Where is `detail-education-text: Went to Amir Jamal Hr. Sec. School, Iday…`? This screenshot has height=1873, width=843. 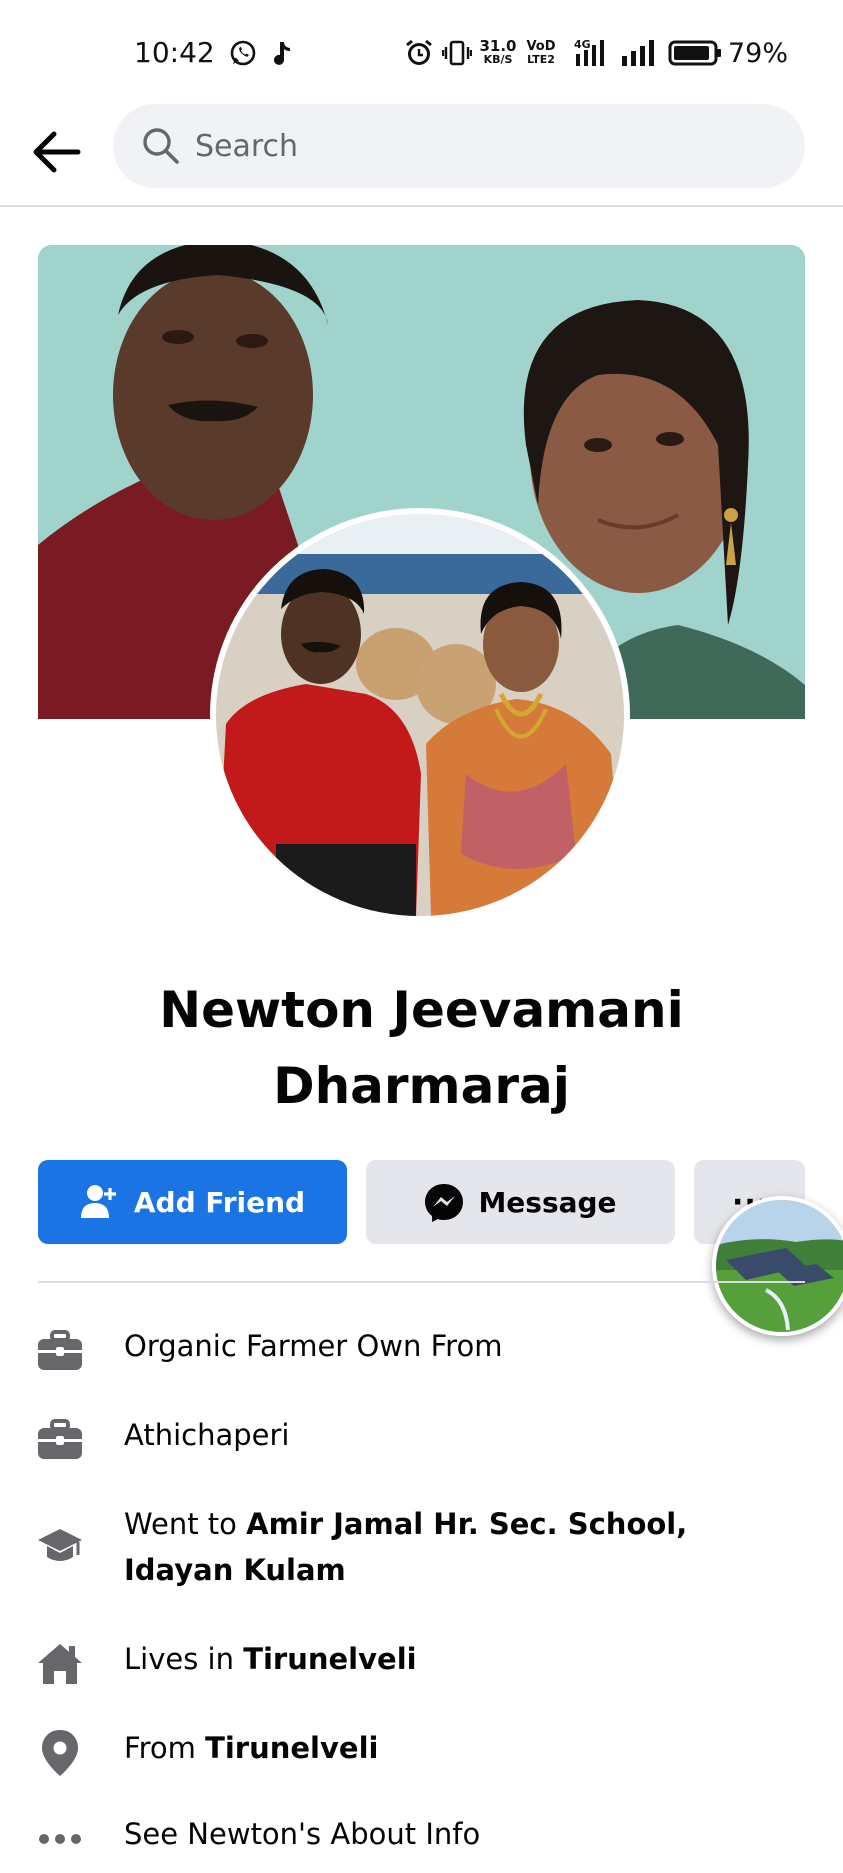
detail-education-text: Went to Amir Jamal Hr. Sec. School, Iday… is located at coordinates (464, 1547).